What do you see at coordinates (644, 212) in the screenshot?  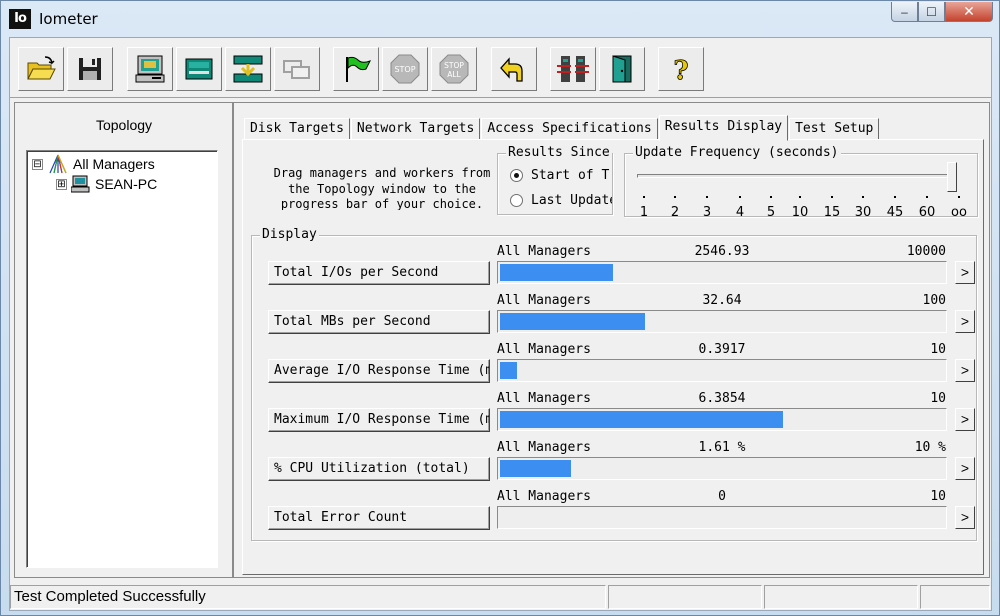 I see `slider-tick-label: 1` at bounding box center [644, 212].